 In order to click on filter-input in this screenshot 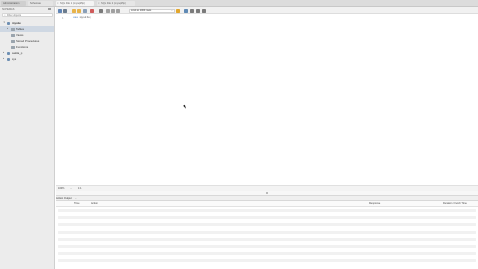, I will do `click(29, 15)`.